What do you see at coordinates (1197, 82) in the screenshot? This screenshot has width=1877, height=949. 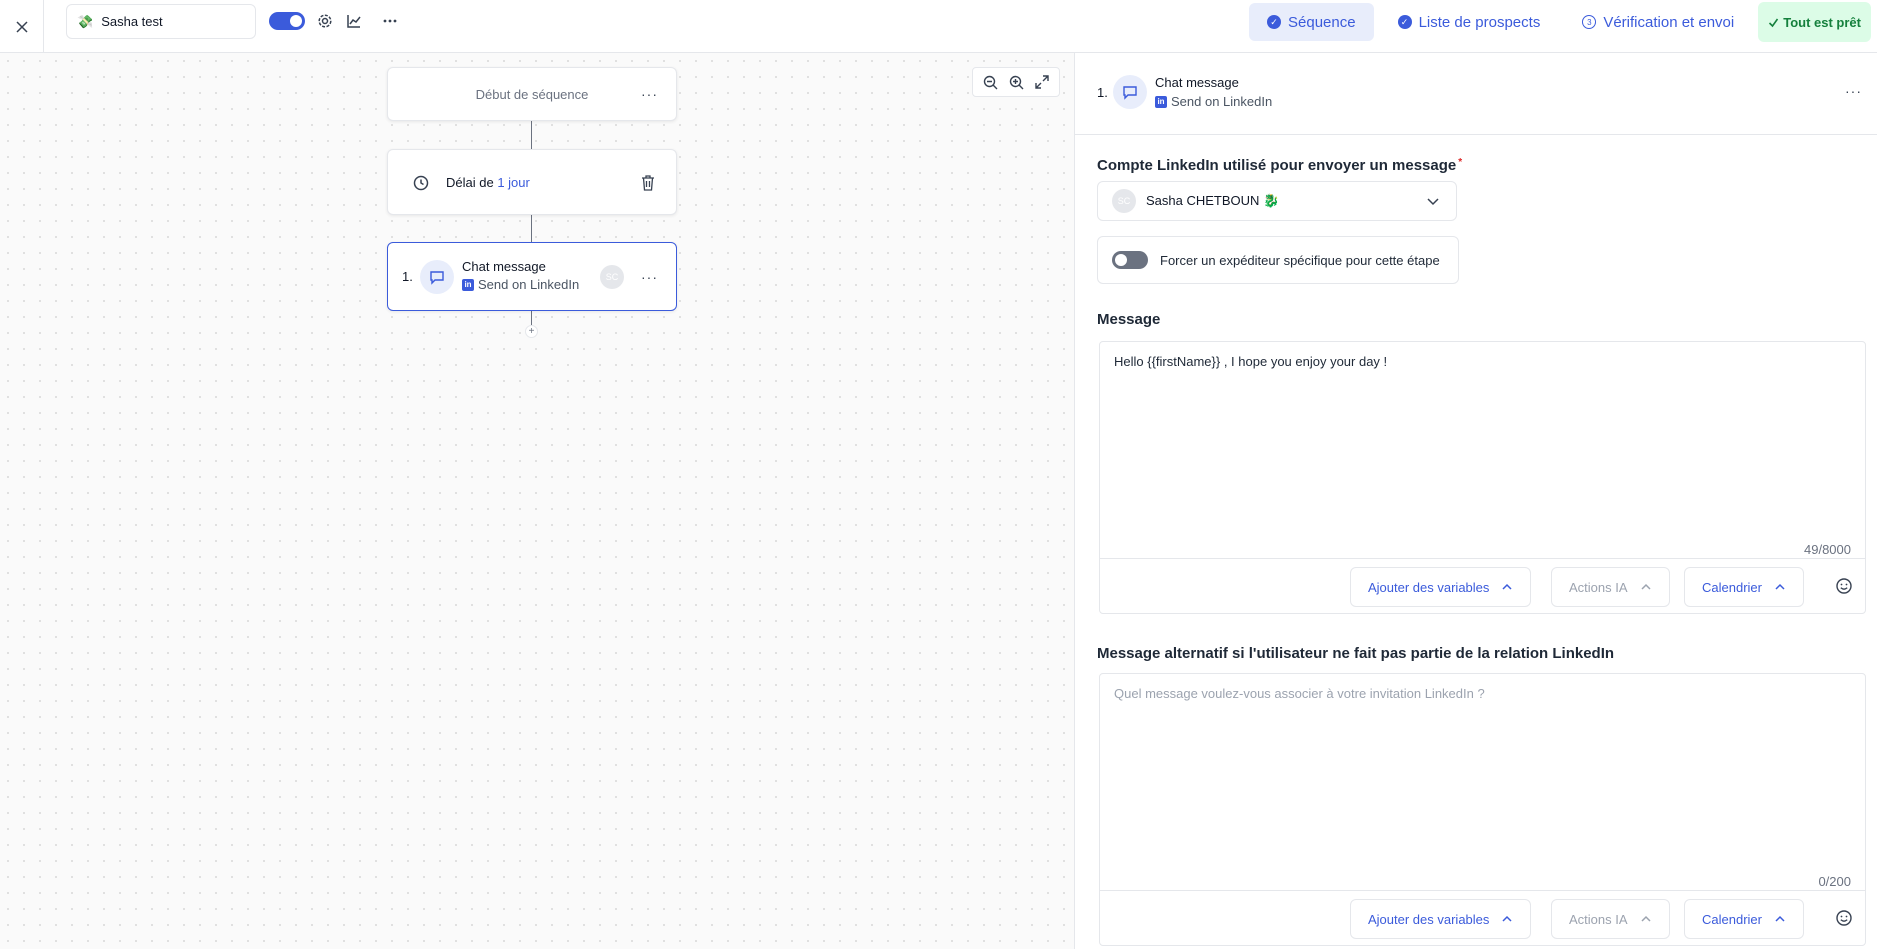 I see `panel-title: Chat message` at bounding box center [1197, 82].